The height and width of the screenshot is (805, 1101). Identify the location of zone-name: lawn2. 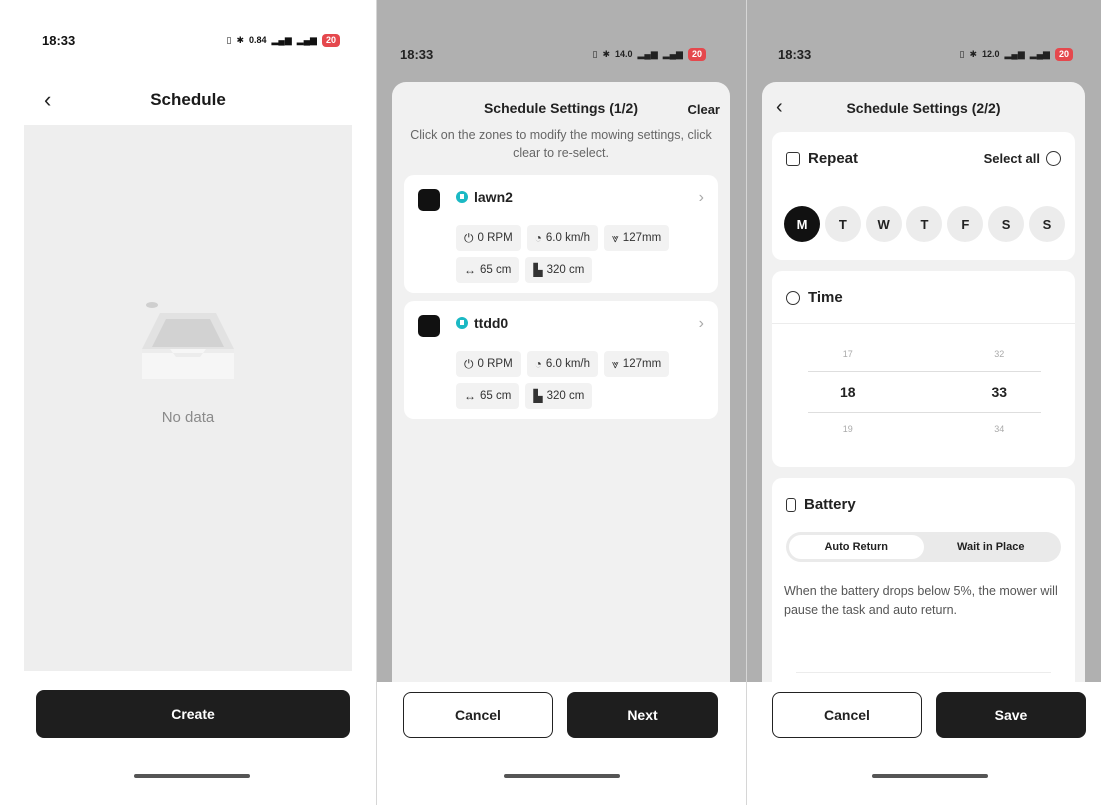
(493, 197).